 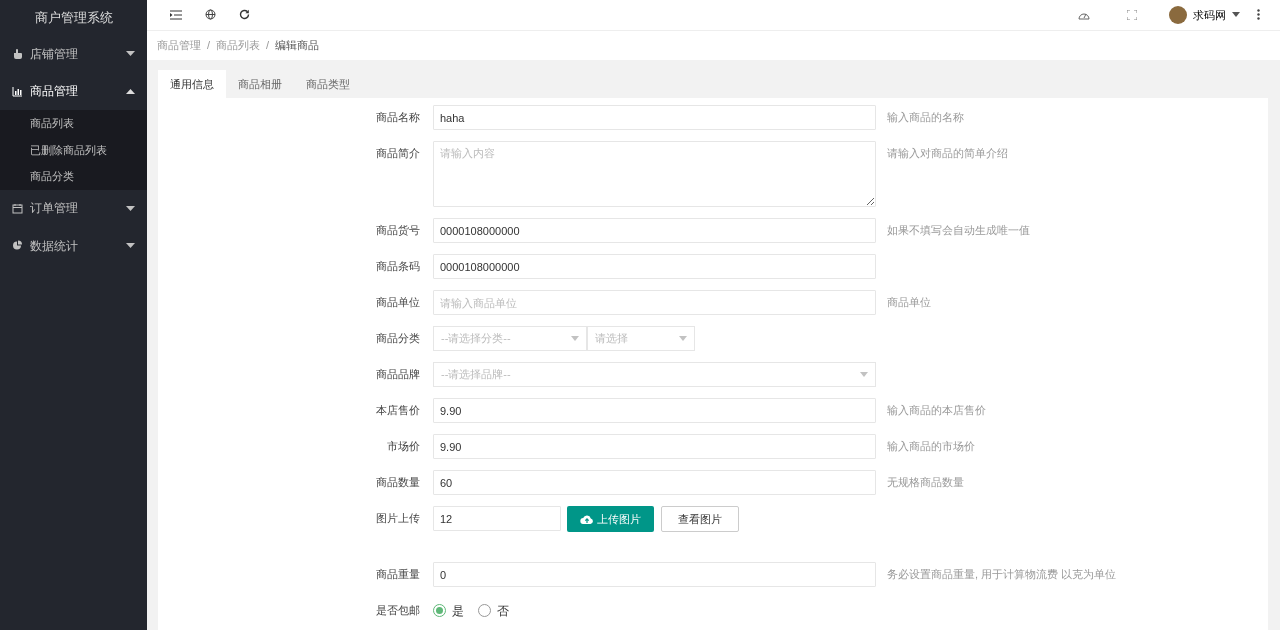 I want to click on field-label: 是否包邮, so click(x=398, y=610).